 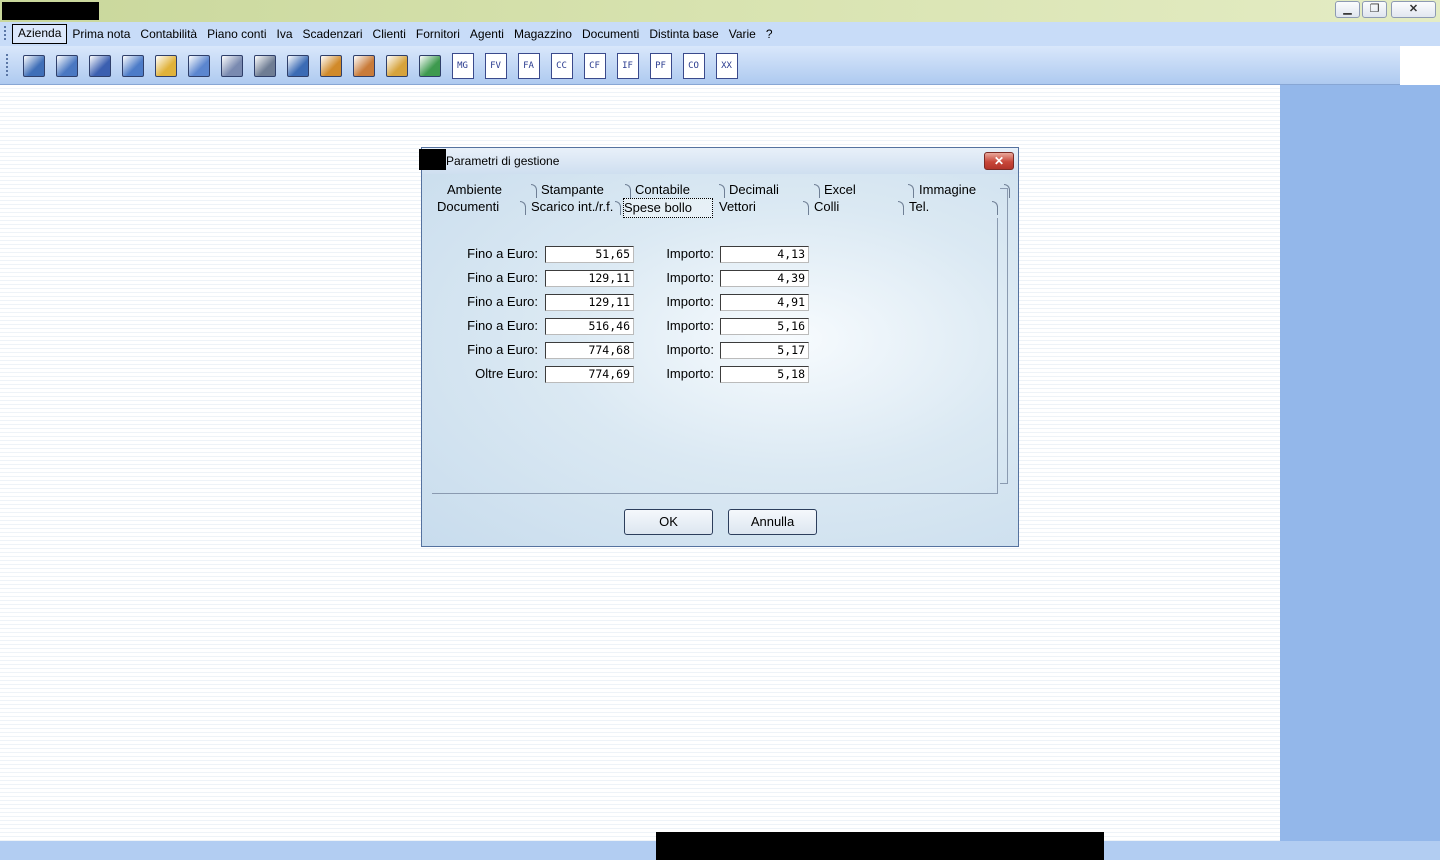 I want to click on window-close-button: ✕, so click(x=1413, y=9).